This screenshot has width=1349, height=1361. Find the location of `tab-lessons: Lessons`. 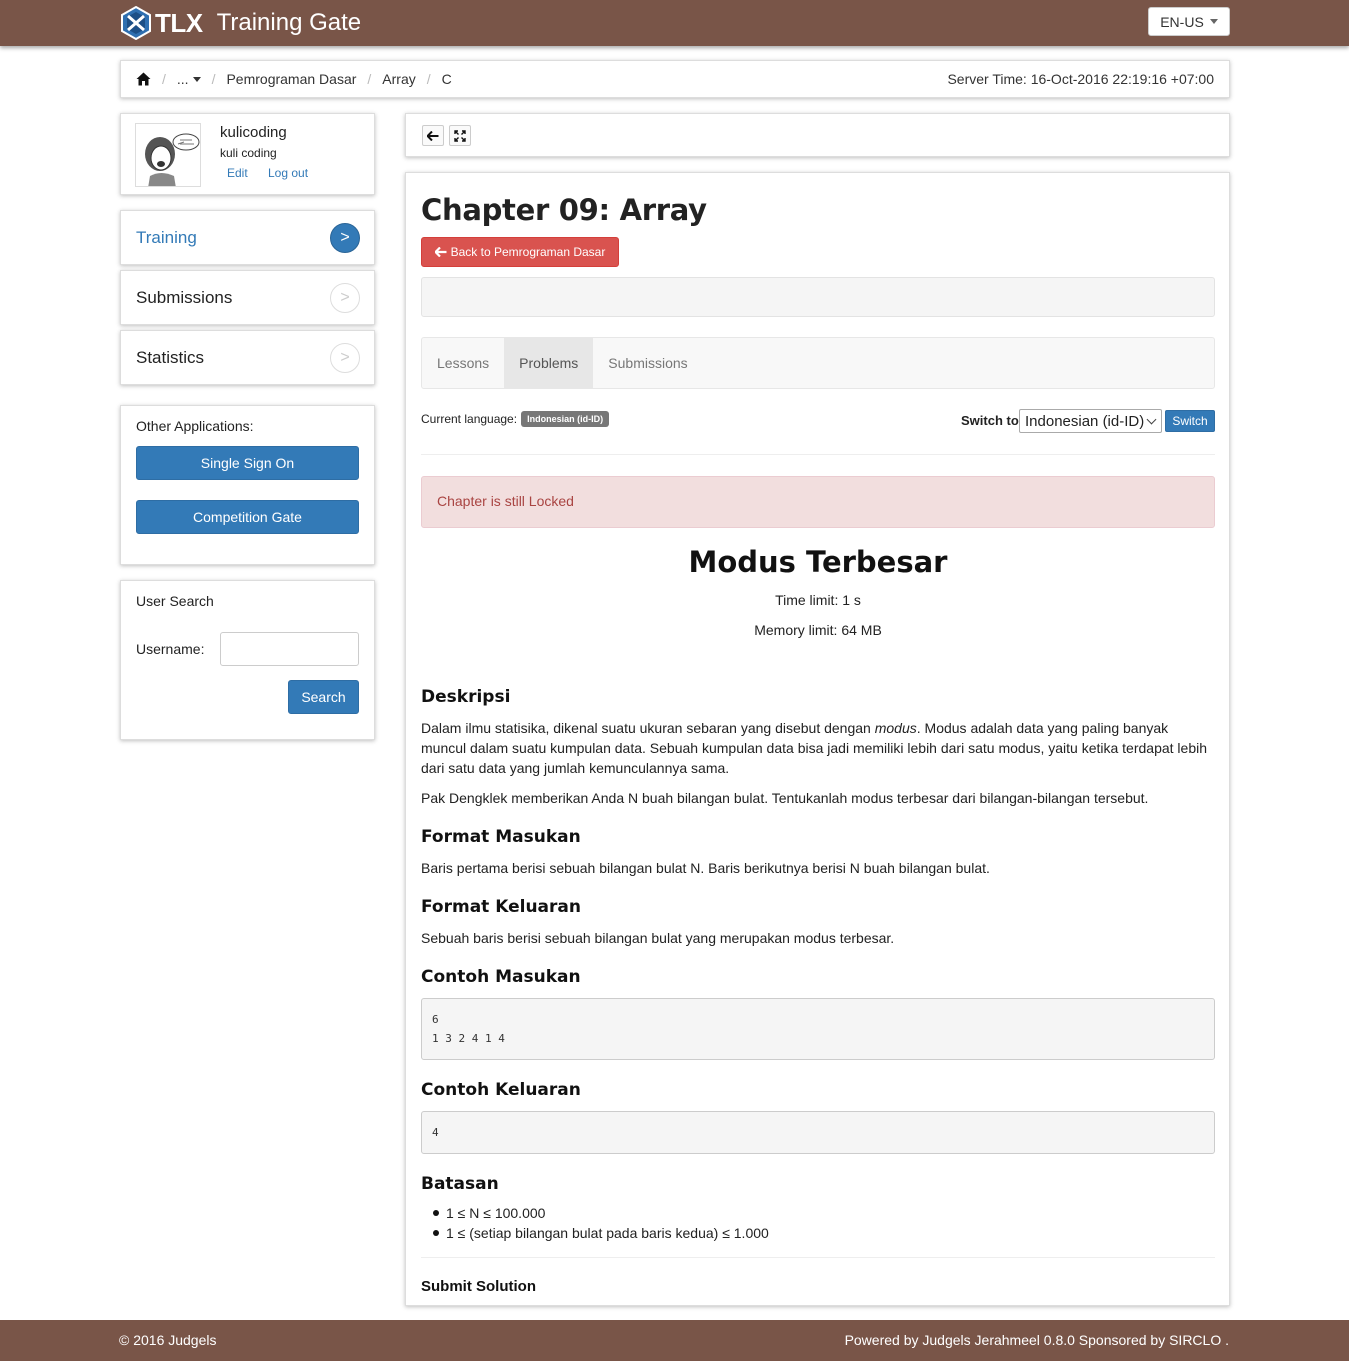

tab-lessons: Lessons is located at coordinates (463, 363).